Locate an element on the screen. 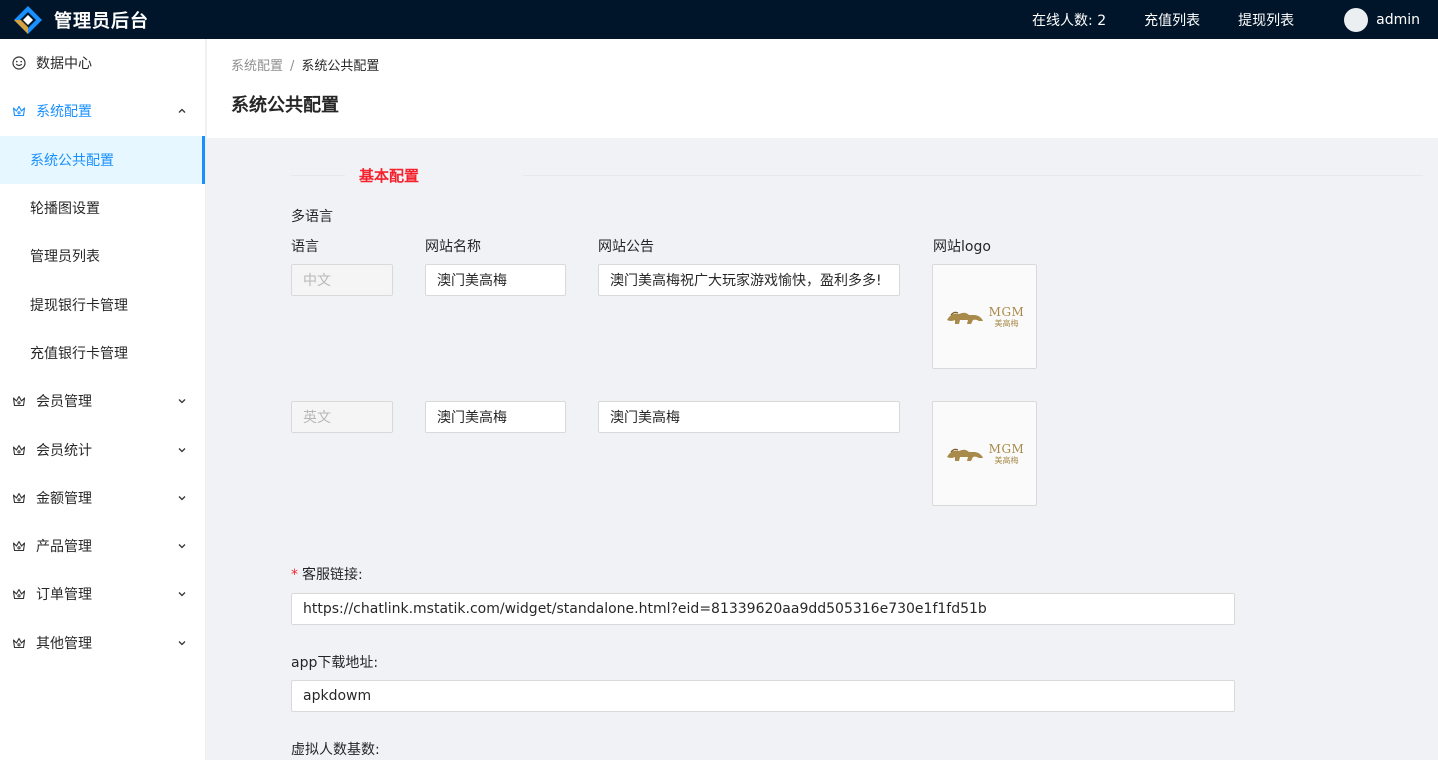 The height and width of the screenshot is (760, 1438). app-download-label: app下载地址: is located at coordinates (335, 663).